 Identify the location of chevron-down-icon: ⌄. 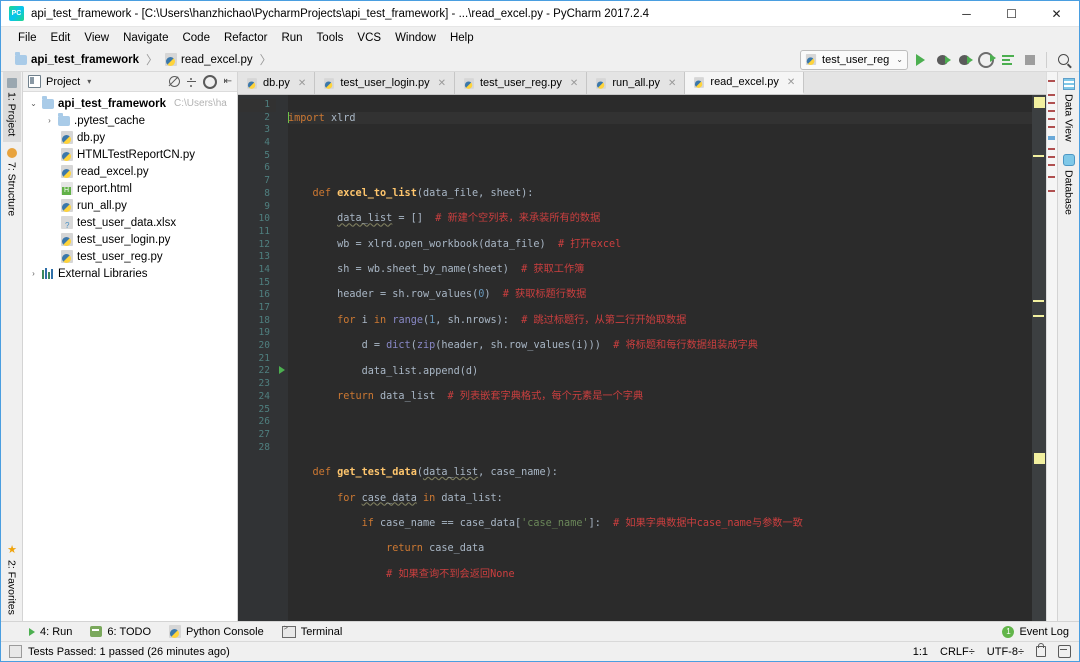
(33, 103).